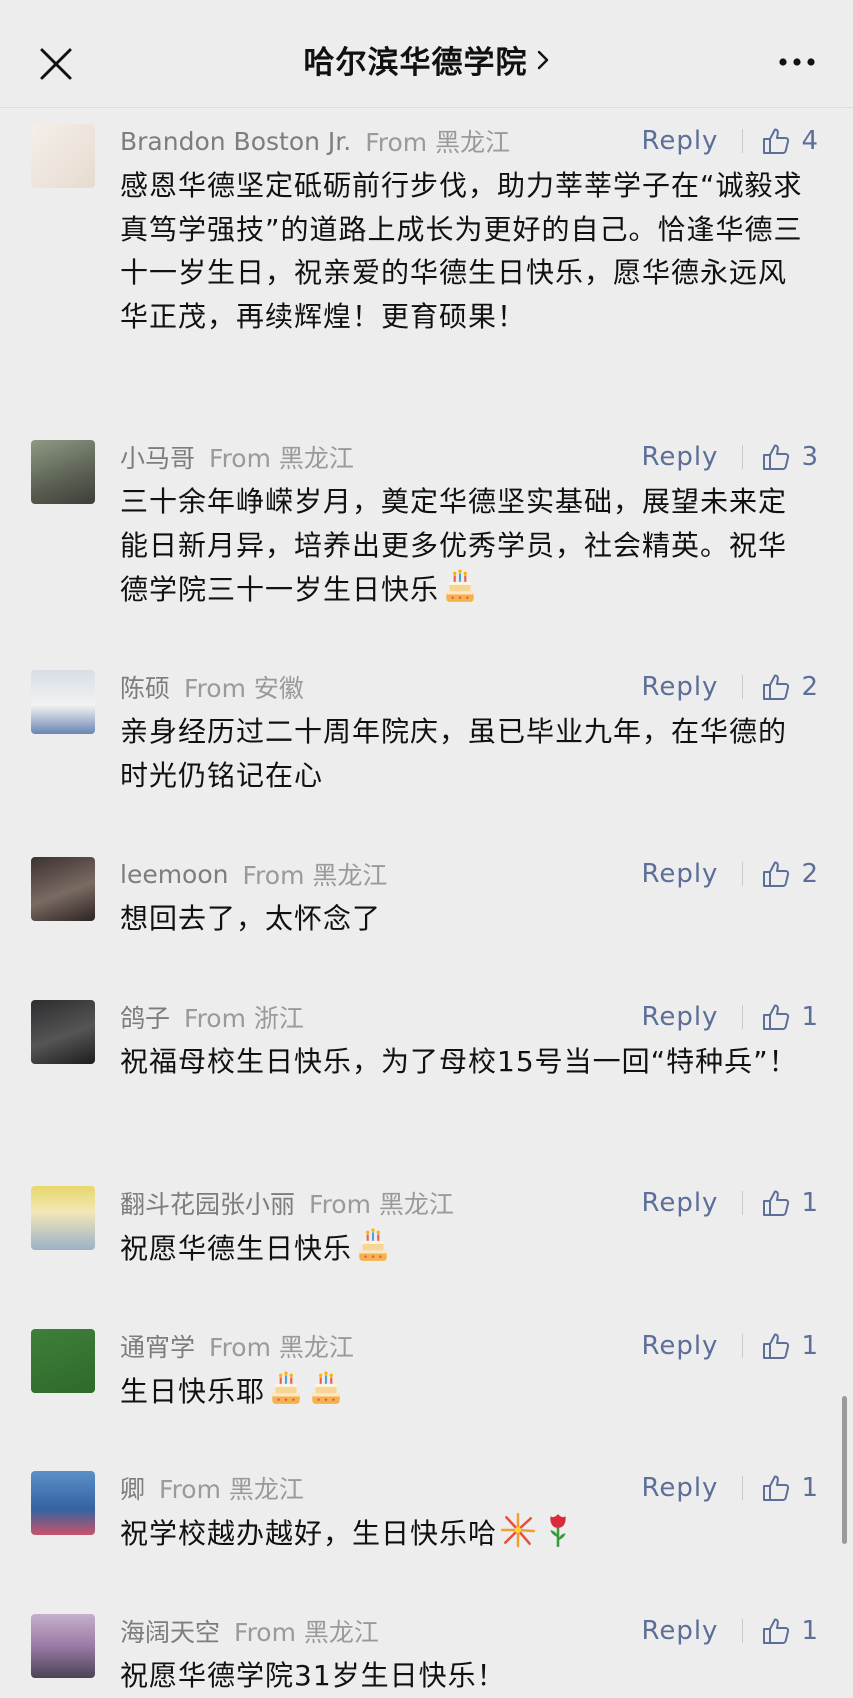  Describe the element at coordinates (251, 918) in the screenshot. I see `comment-text-content: 想回去了，太怀念了` at that location.